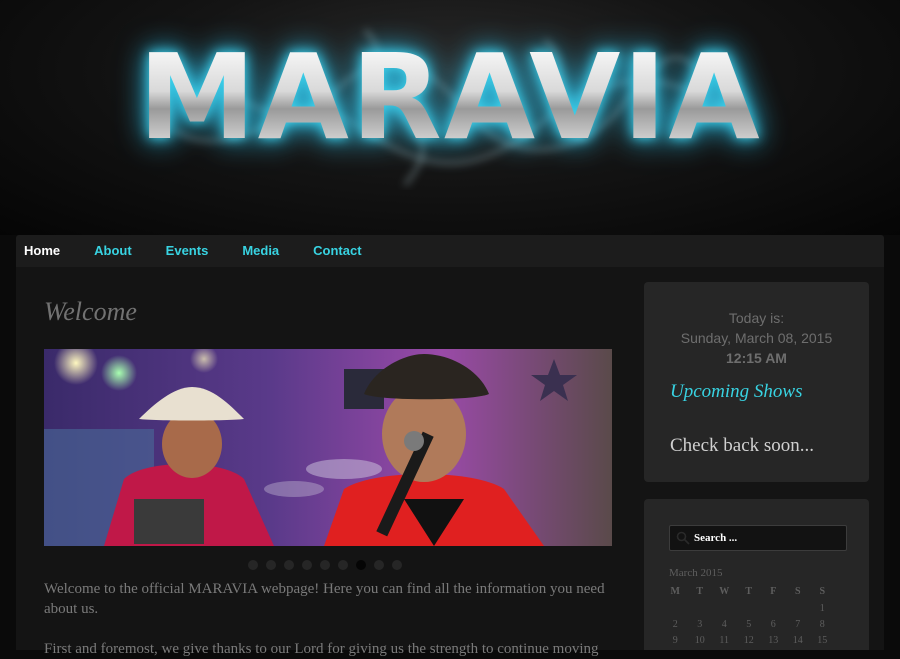 This screenshot has width=900, height=659. I want to click on calendar-day: 10, so click(700, 640).